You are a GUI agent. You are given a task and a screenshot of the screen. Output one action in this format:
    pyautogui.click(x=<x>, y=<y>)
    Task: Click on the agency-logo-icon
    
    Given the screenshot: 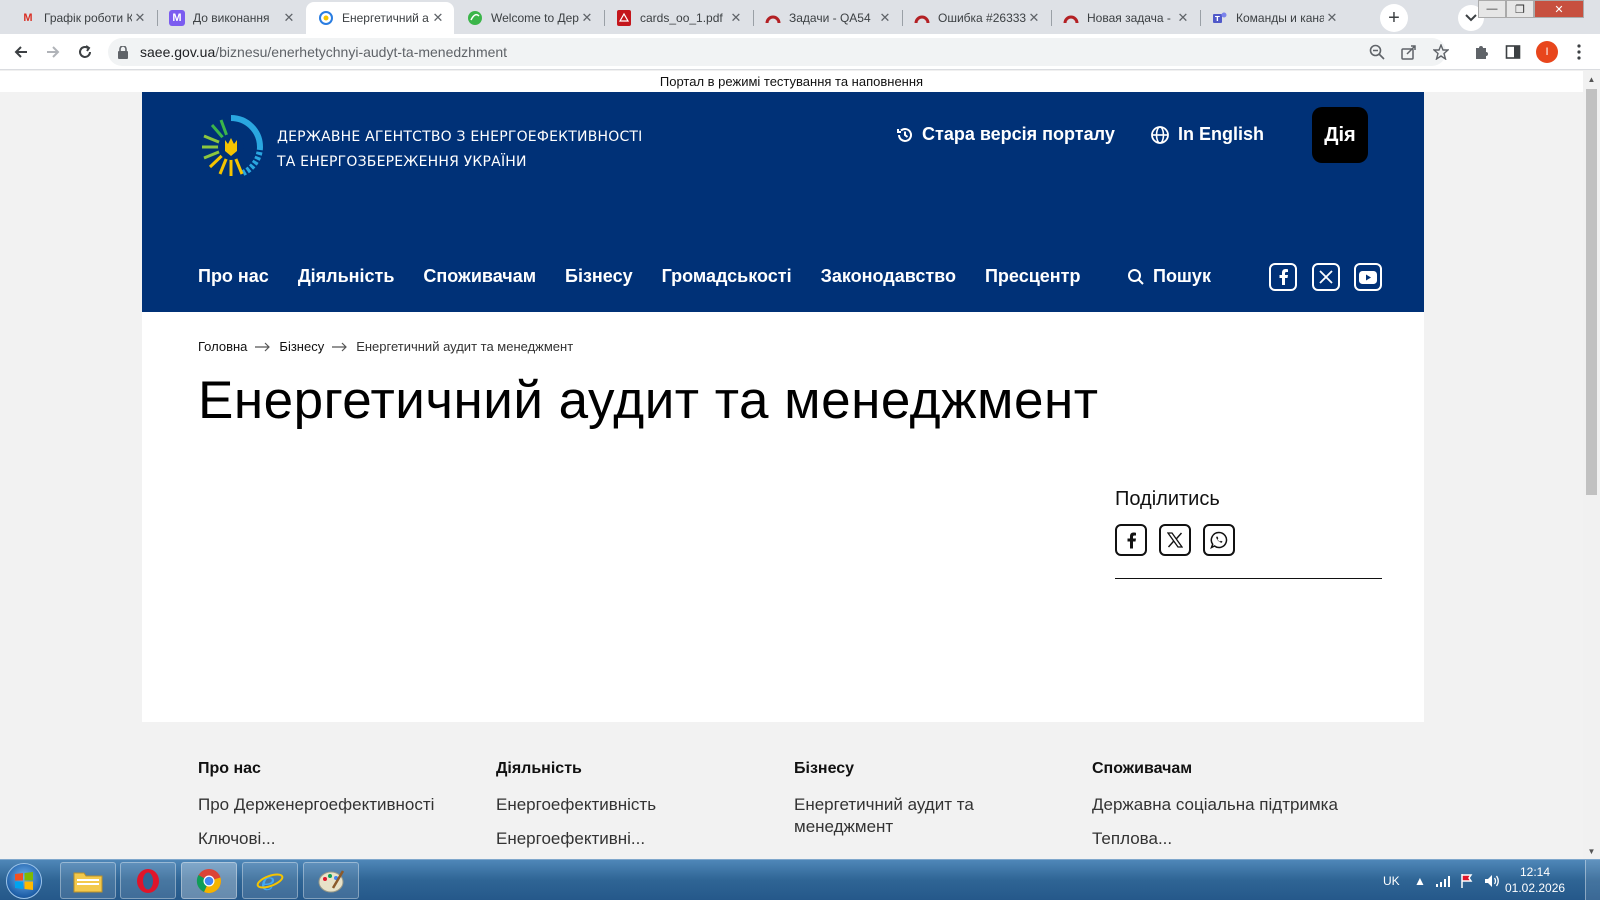 What is the action you would take?
    pyautogui.click(x=231, y=147)
    